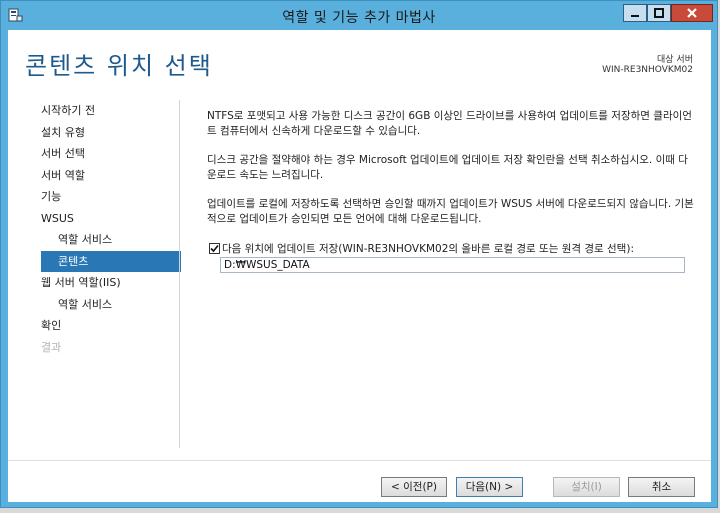  I want to click on nav-item-server-roles: 서버 역할, so click(111, 176).